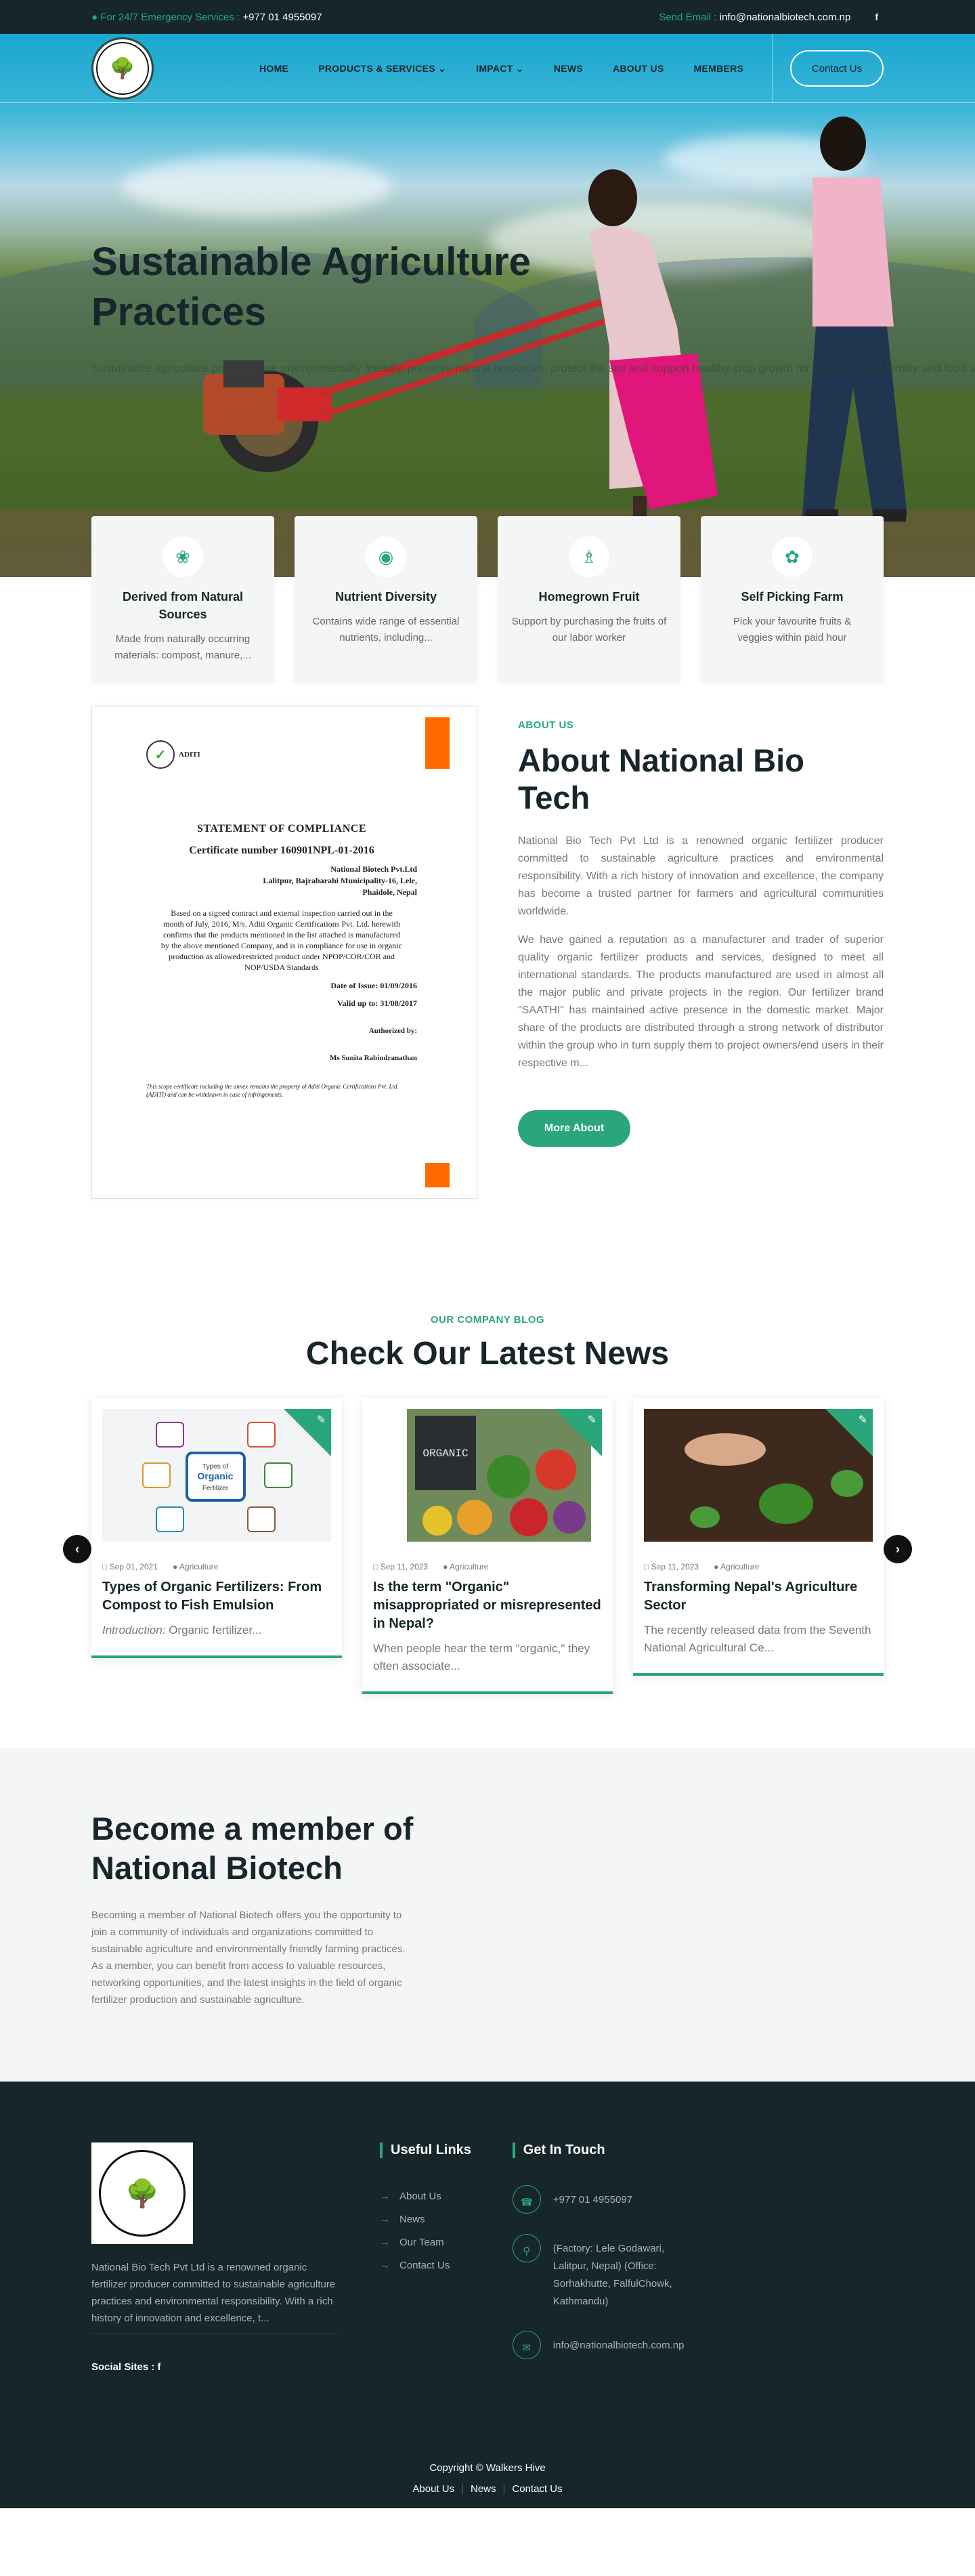 The image size is (975, 2576). What do you see at coordinates (374, 869) in the screenshot?
I see `certificate-address-line: National Biotech Pvt.Ltd` at bounding box center [374, 869].